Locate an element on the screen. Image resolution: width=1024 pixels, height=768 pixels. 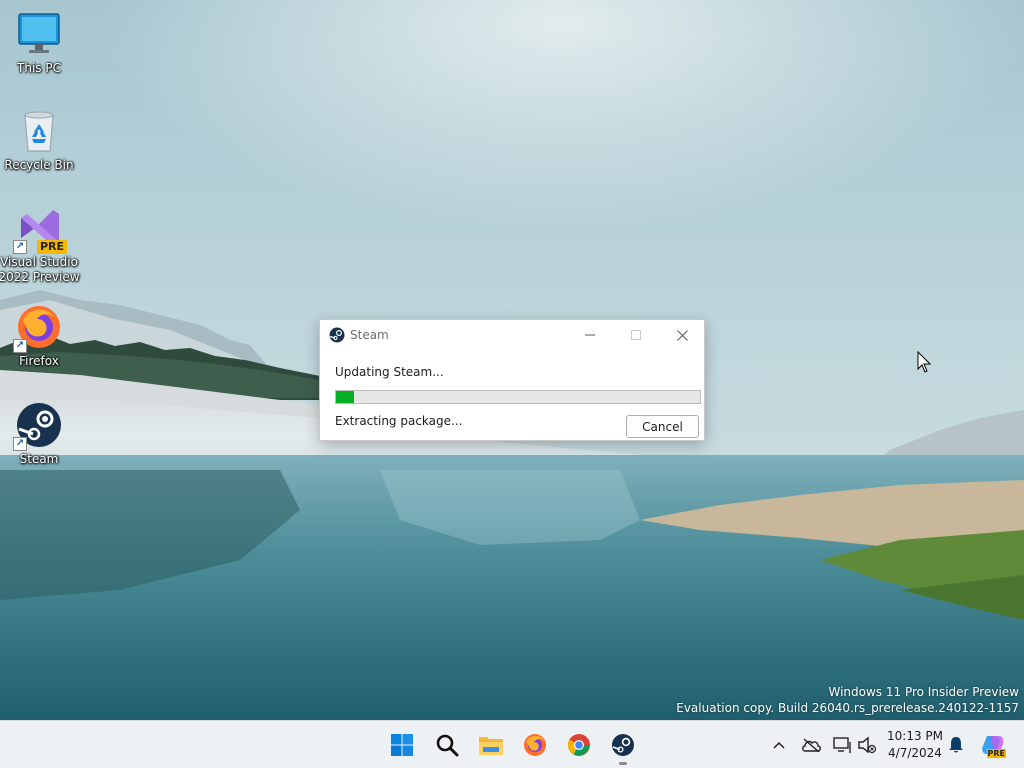
firefox-icon is located at coordinates (535, 745).